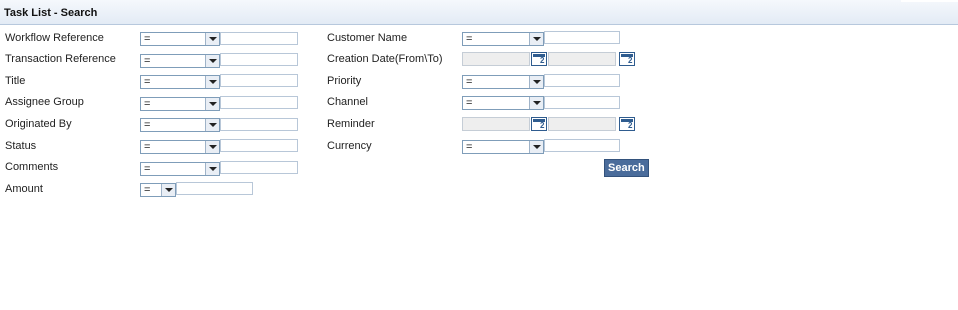 This screenshot has width=958, height=310. I want to click on assignee-group-label: Assignee Group, so click(44, 102).